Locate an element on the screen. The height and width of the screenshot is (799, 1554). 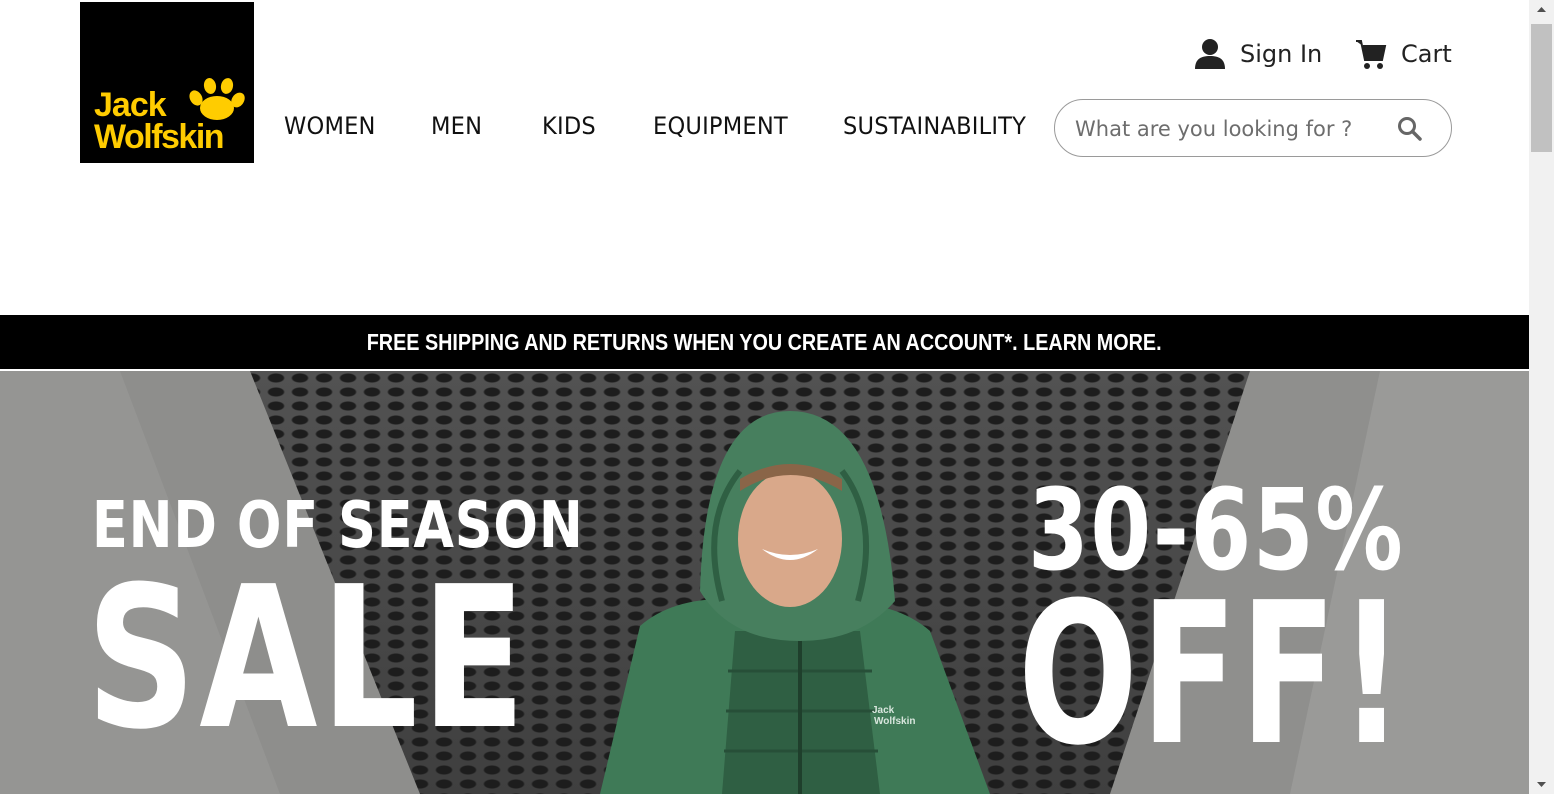
page-scrollbar is located at coordinates (1541, 397).